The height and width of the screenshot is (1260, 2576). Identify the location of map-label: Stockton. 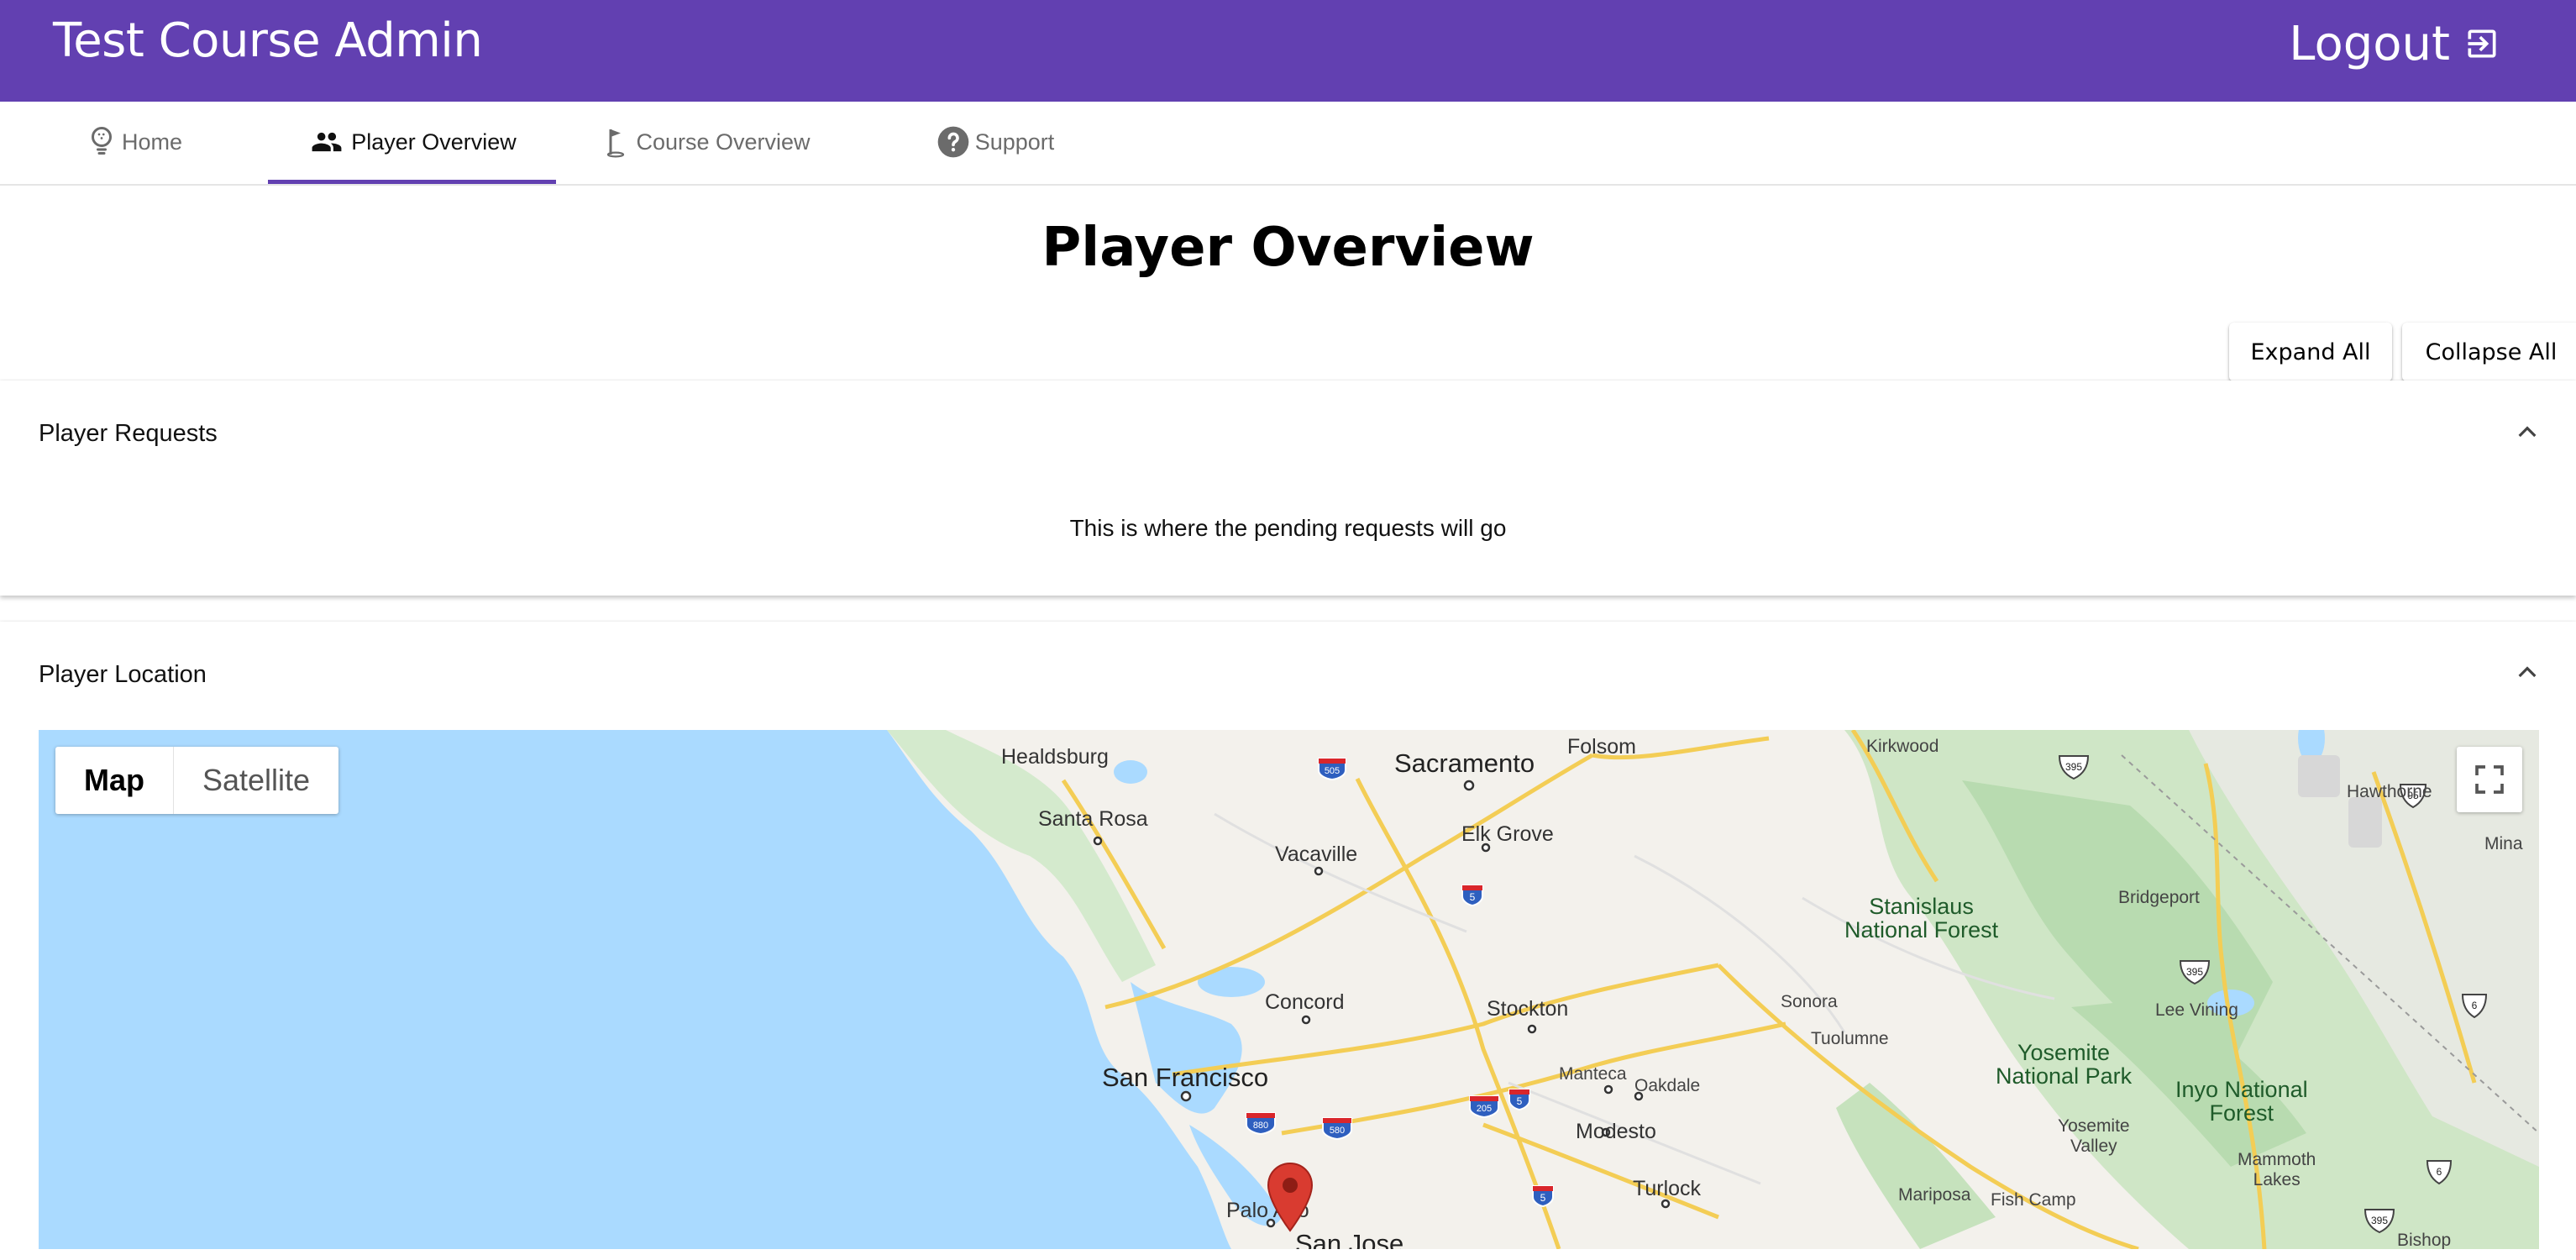
(1528, 1009).